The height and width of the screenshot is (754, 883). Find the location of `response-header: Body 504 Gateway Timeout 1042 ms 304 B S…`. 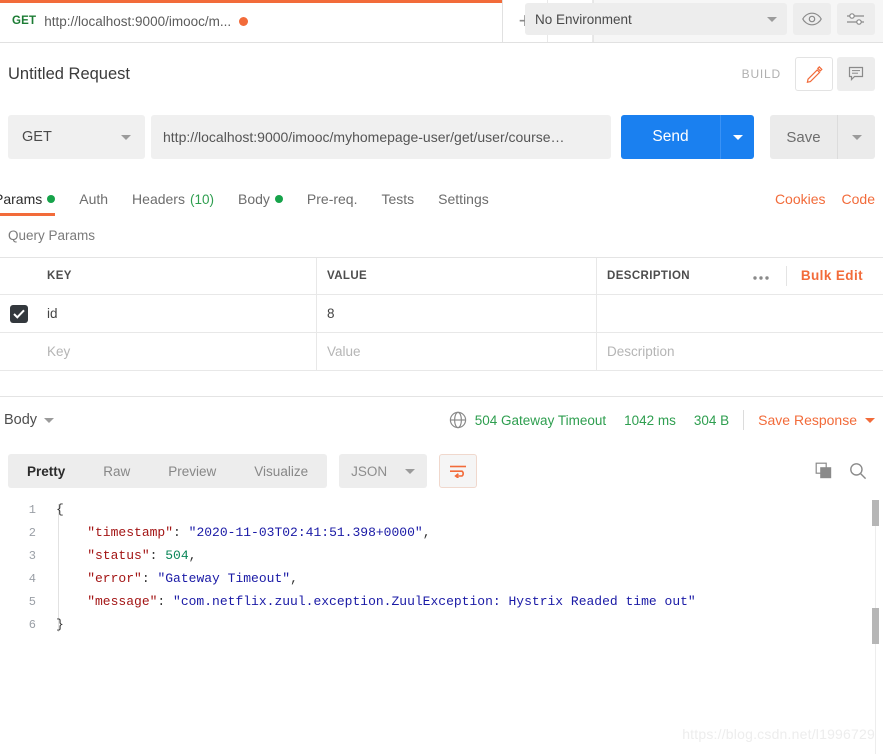

response-header: Body 504 Gateway Timeout 1042 ms 304 B S… is located at coordinates (441, 420).